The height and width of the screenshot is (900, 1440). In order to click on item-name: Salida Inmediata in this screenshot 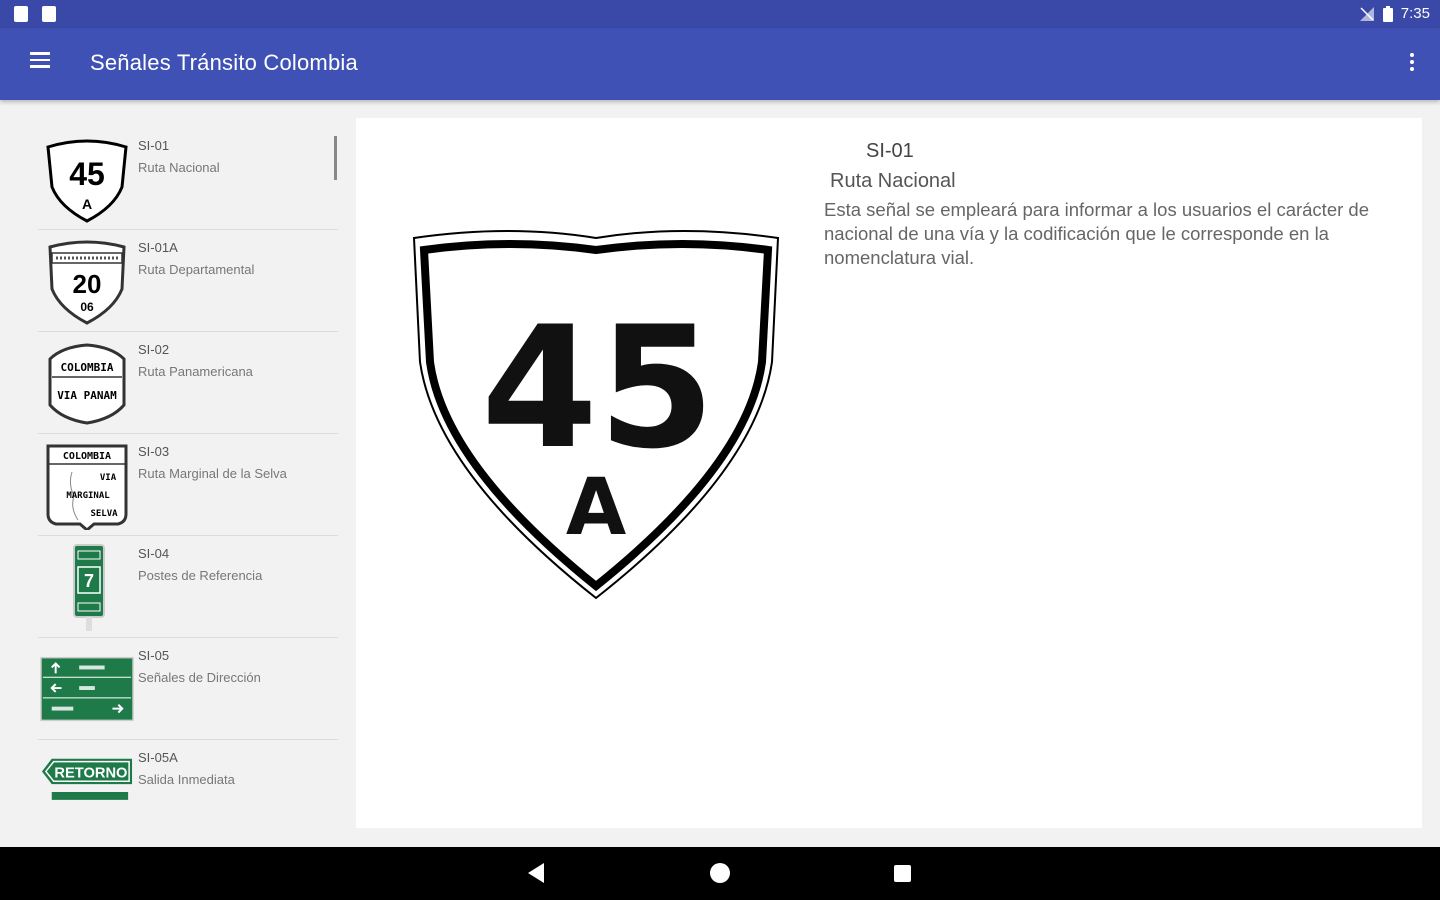, I will do `click(186, 779)`.